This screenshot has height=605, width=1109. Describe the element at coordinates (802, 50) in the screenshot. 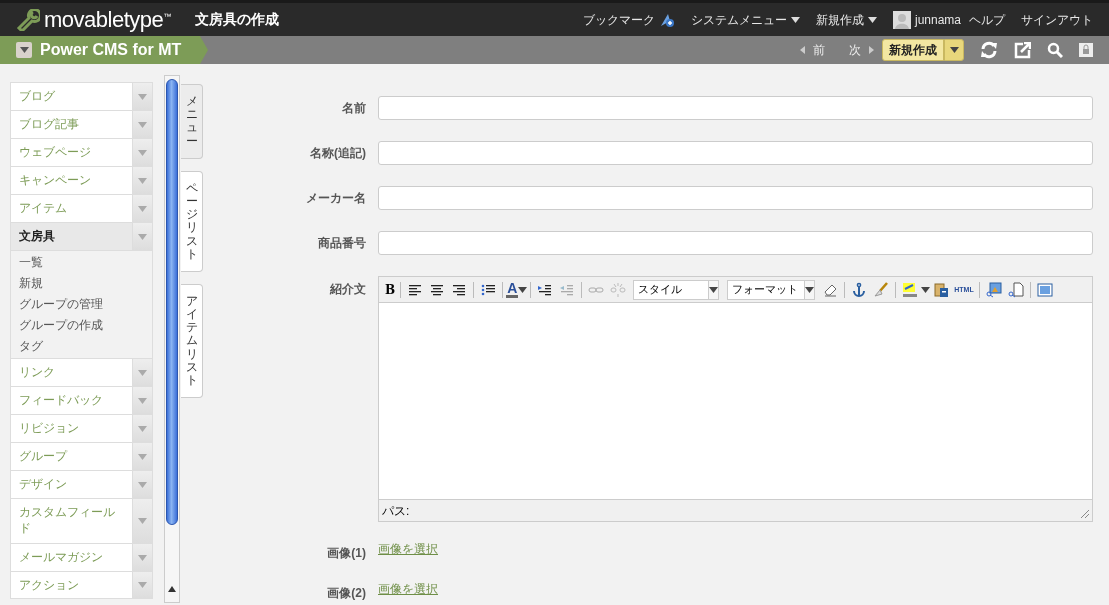

I see `arrow-left-icon` at that location.